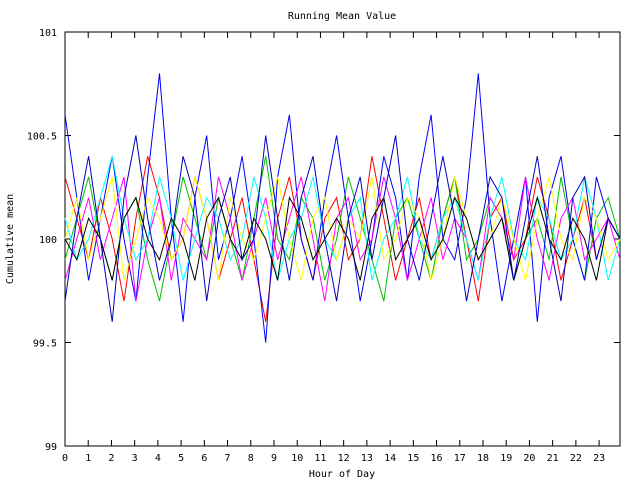 This screenshot has height=480, width=640. Describe the element at coordinates (51, 447) in the screenshot. I see `y-tick-label: 99` at that location.